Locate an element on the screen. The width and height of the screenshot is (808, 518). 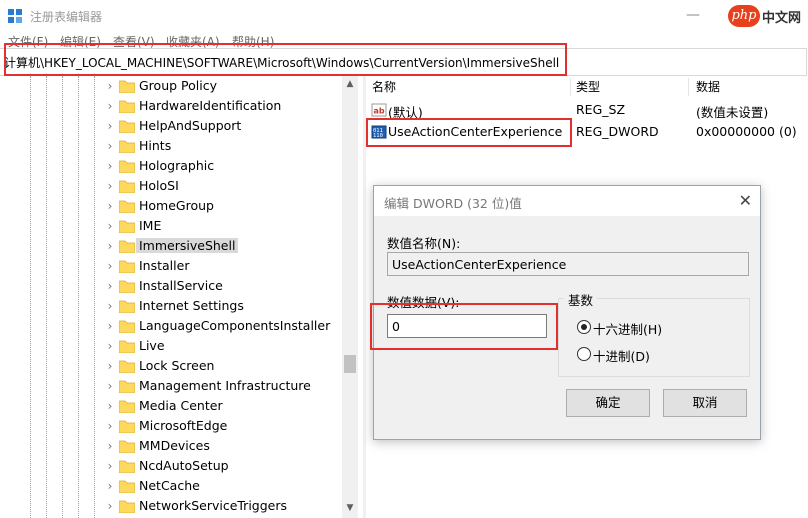
tree-item: › LanguageComponentsInstaller is located at coordinates (227, 326).